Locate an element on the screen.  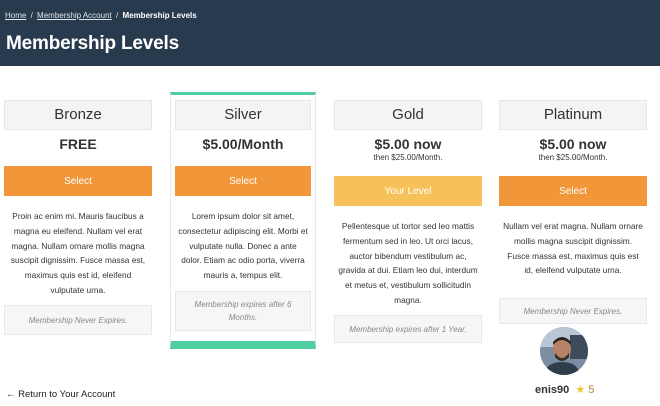
plan-price-main: FREE is located at coordinates (78, 144).